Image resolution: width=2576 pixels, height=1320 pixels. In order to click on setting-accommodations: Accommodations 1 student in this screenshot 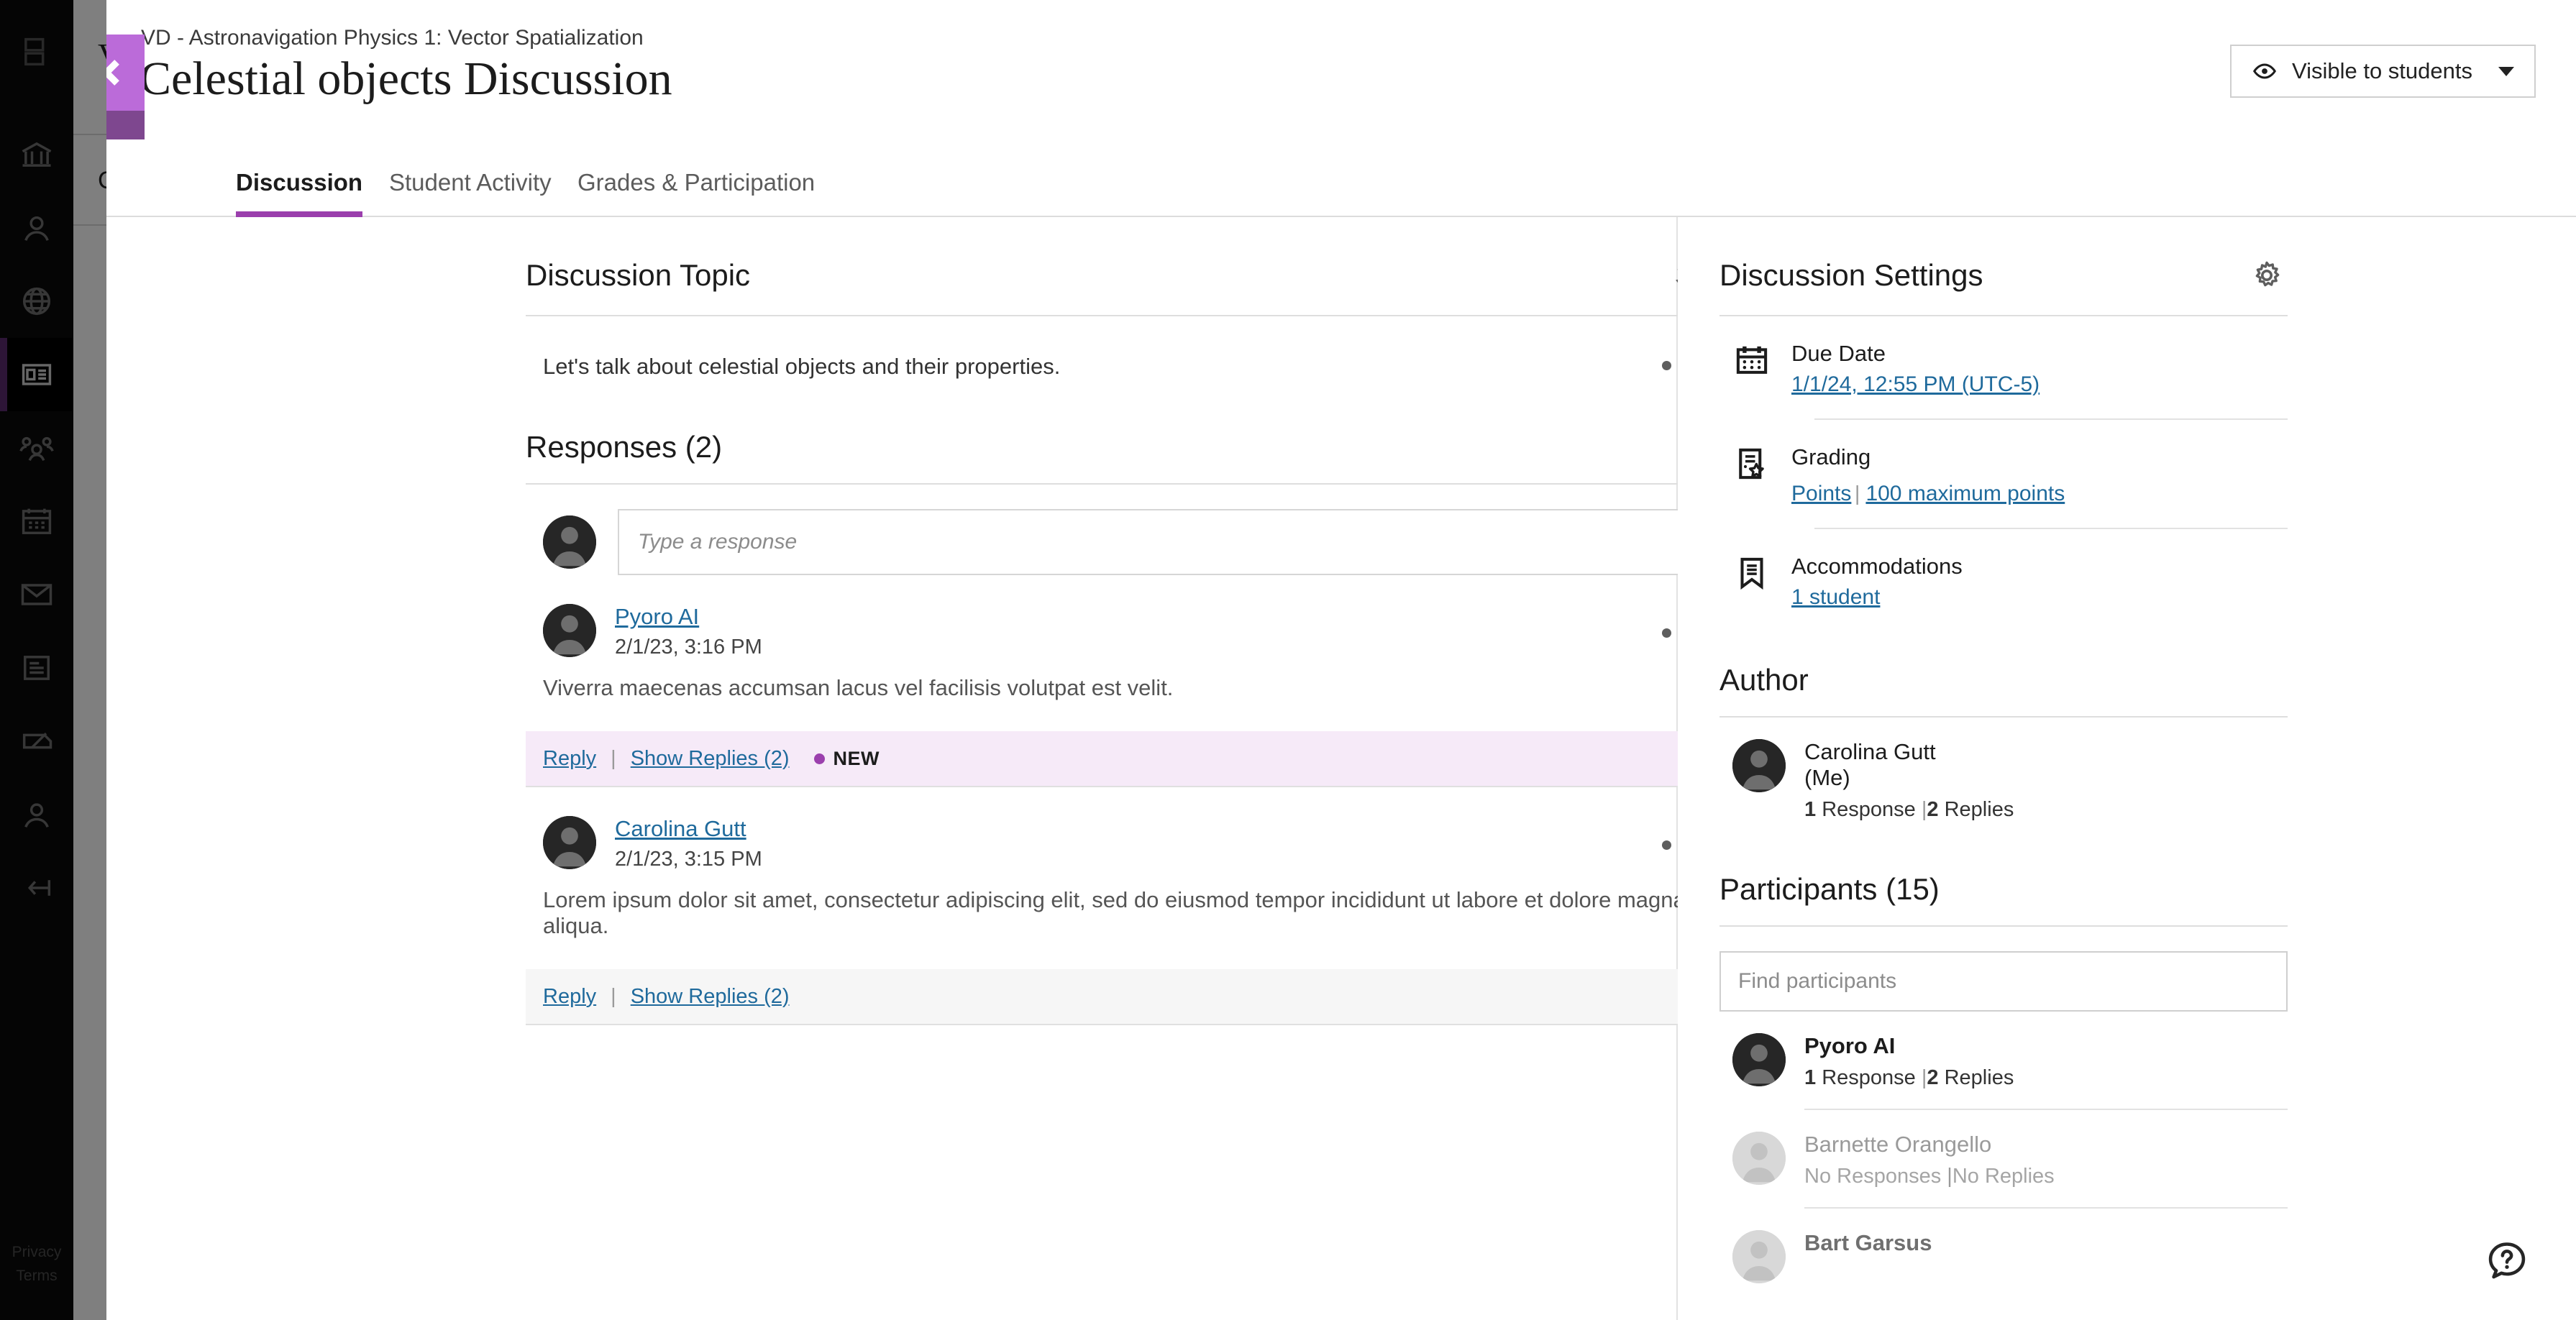, I will do `click(2003, 580)`.